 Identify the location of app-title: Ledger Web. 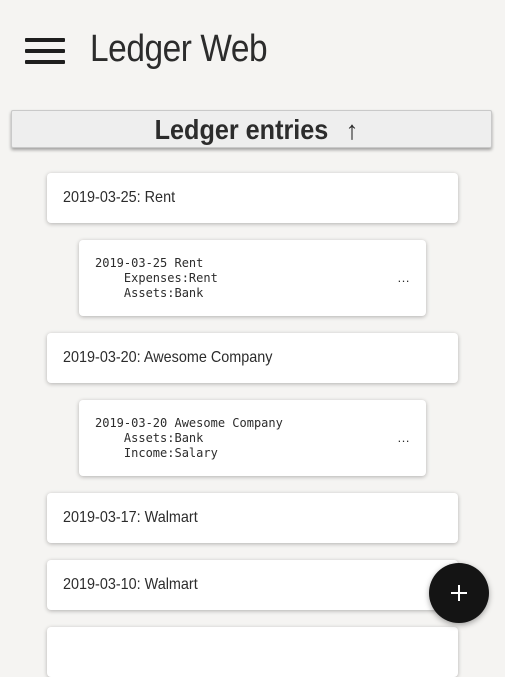
(179, 49).